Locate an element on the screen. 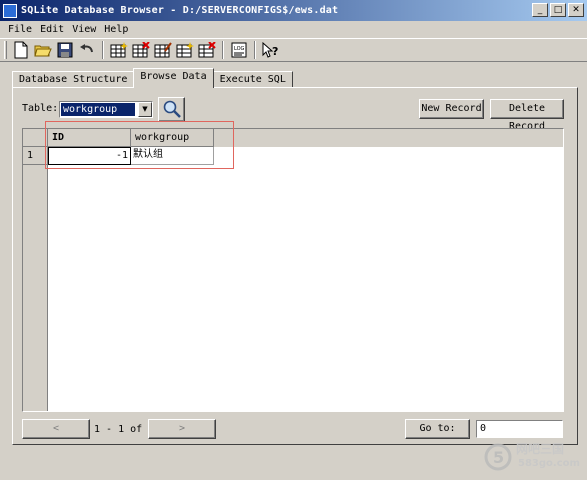  new-file-button is located at coordinates (21, 50).